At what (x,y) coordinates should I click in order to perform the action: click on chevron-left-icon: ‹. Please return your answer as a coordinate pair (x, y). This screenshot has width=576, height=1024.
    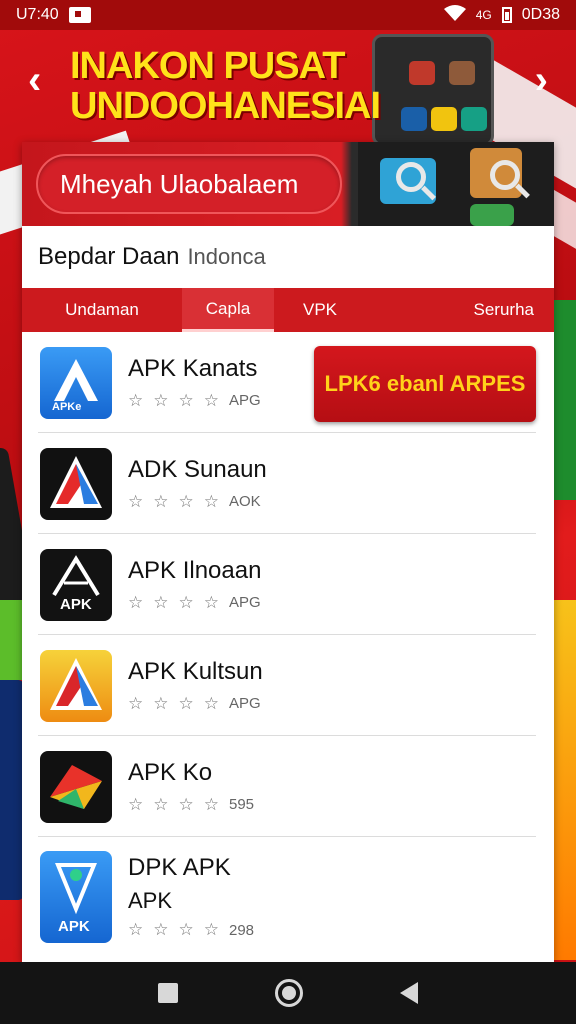
    Looking at the image, I should click on (34, 80).